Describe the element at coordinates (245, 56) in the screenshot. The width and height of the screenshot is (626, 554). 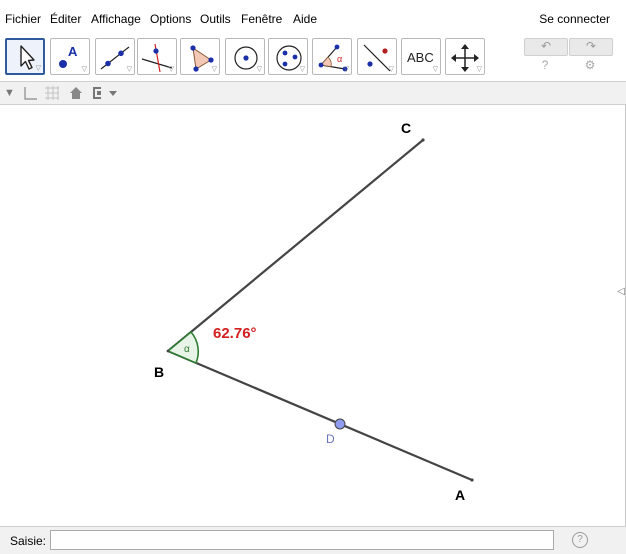
I see `circle-tool-button: ▽` at that location.